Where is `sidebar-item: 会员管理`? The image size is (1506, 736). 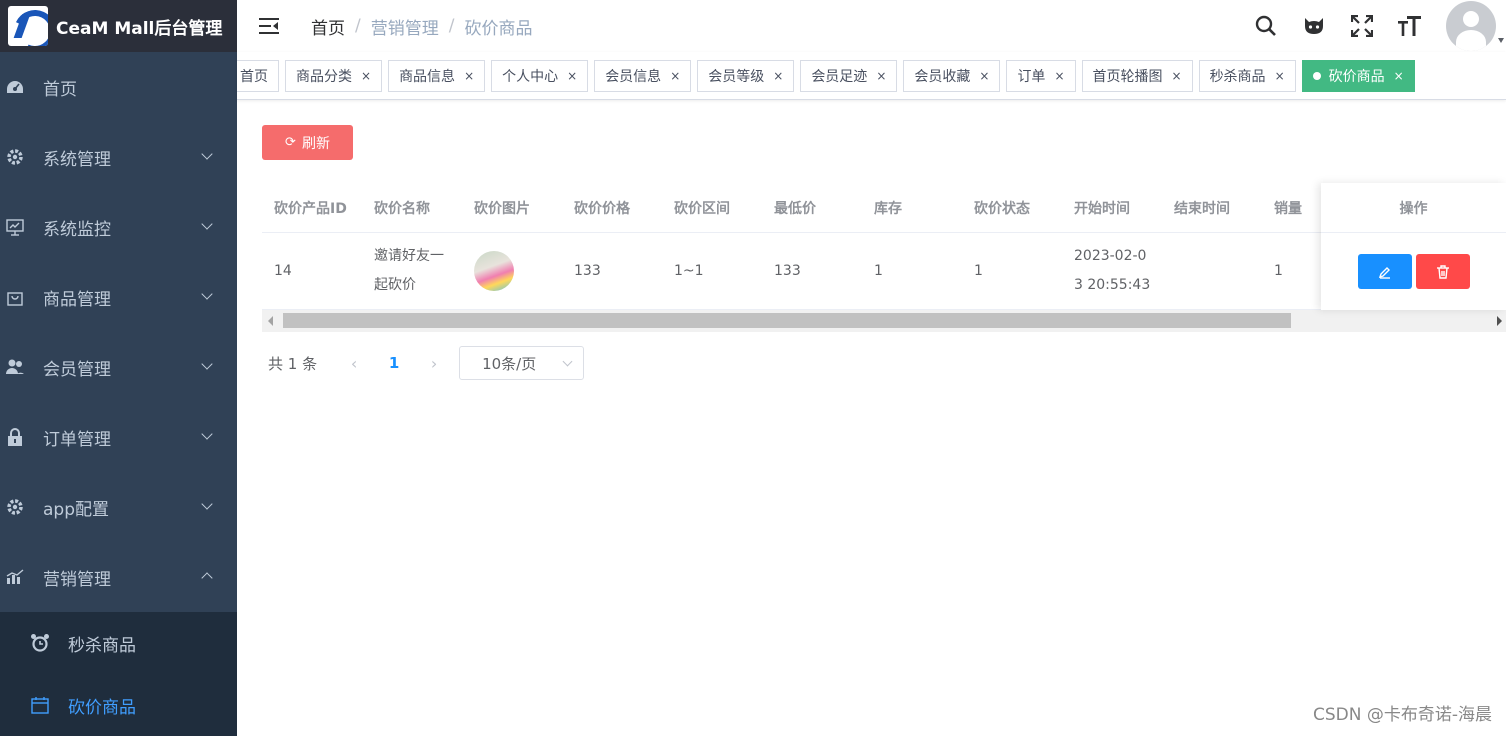
sidebar-item: 会员管理 is located at coordinates (118, 367).